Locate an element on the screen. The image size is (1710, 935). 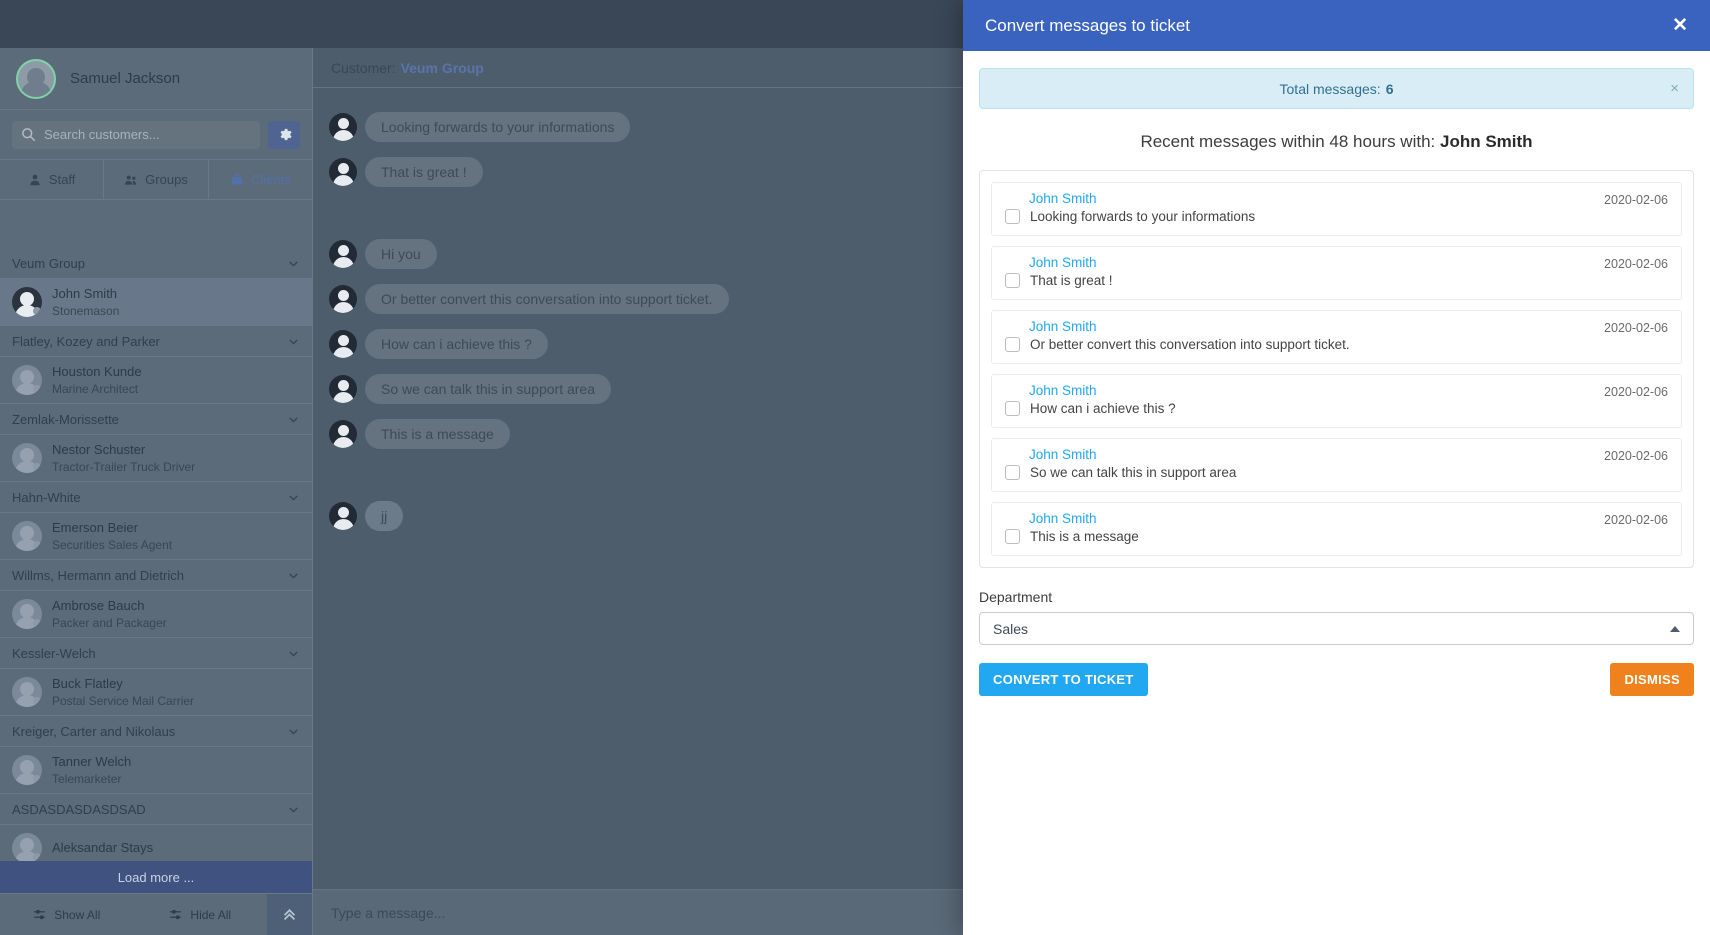
tab-staff: Staff is located at coordinates (52, 179).